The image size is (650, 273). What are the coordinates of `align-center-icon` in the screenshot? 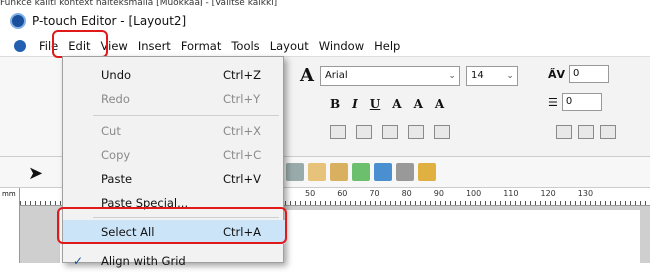 It's located at (364, 132).